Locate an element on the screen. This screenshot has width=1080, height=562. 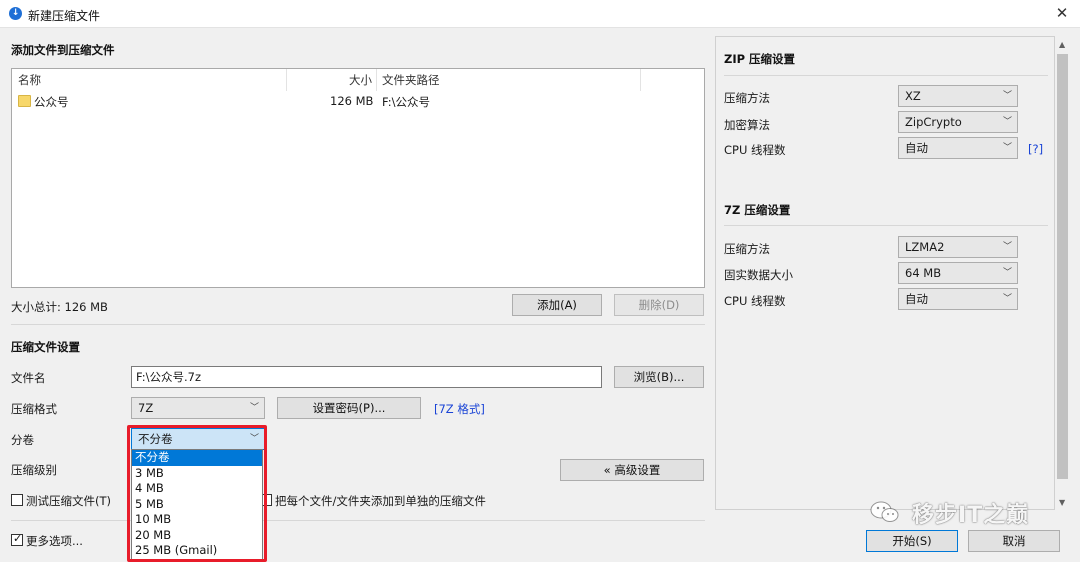
sevenz-solid-label: 固实数据大小 is located at coordinates (758, 275).